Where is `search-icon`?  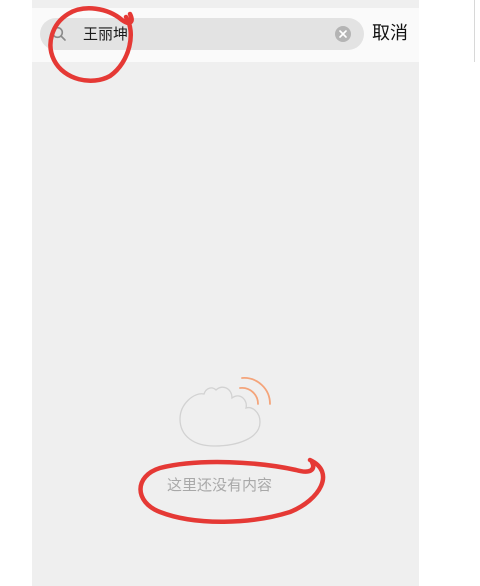 search-icon is located at coordinates (58, 33).